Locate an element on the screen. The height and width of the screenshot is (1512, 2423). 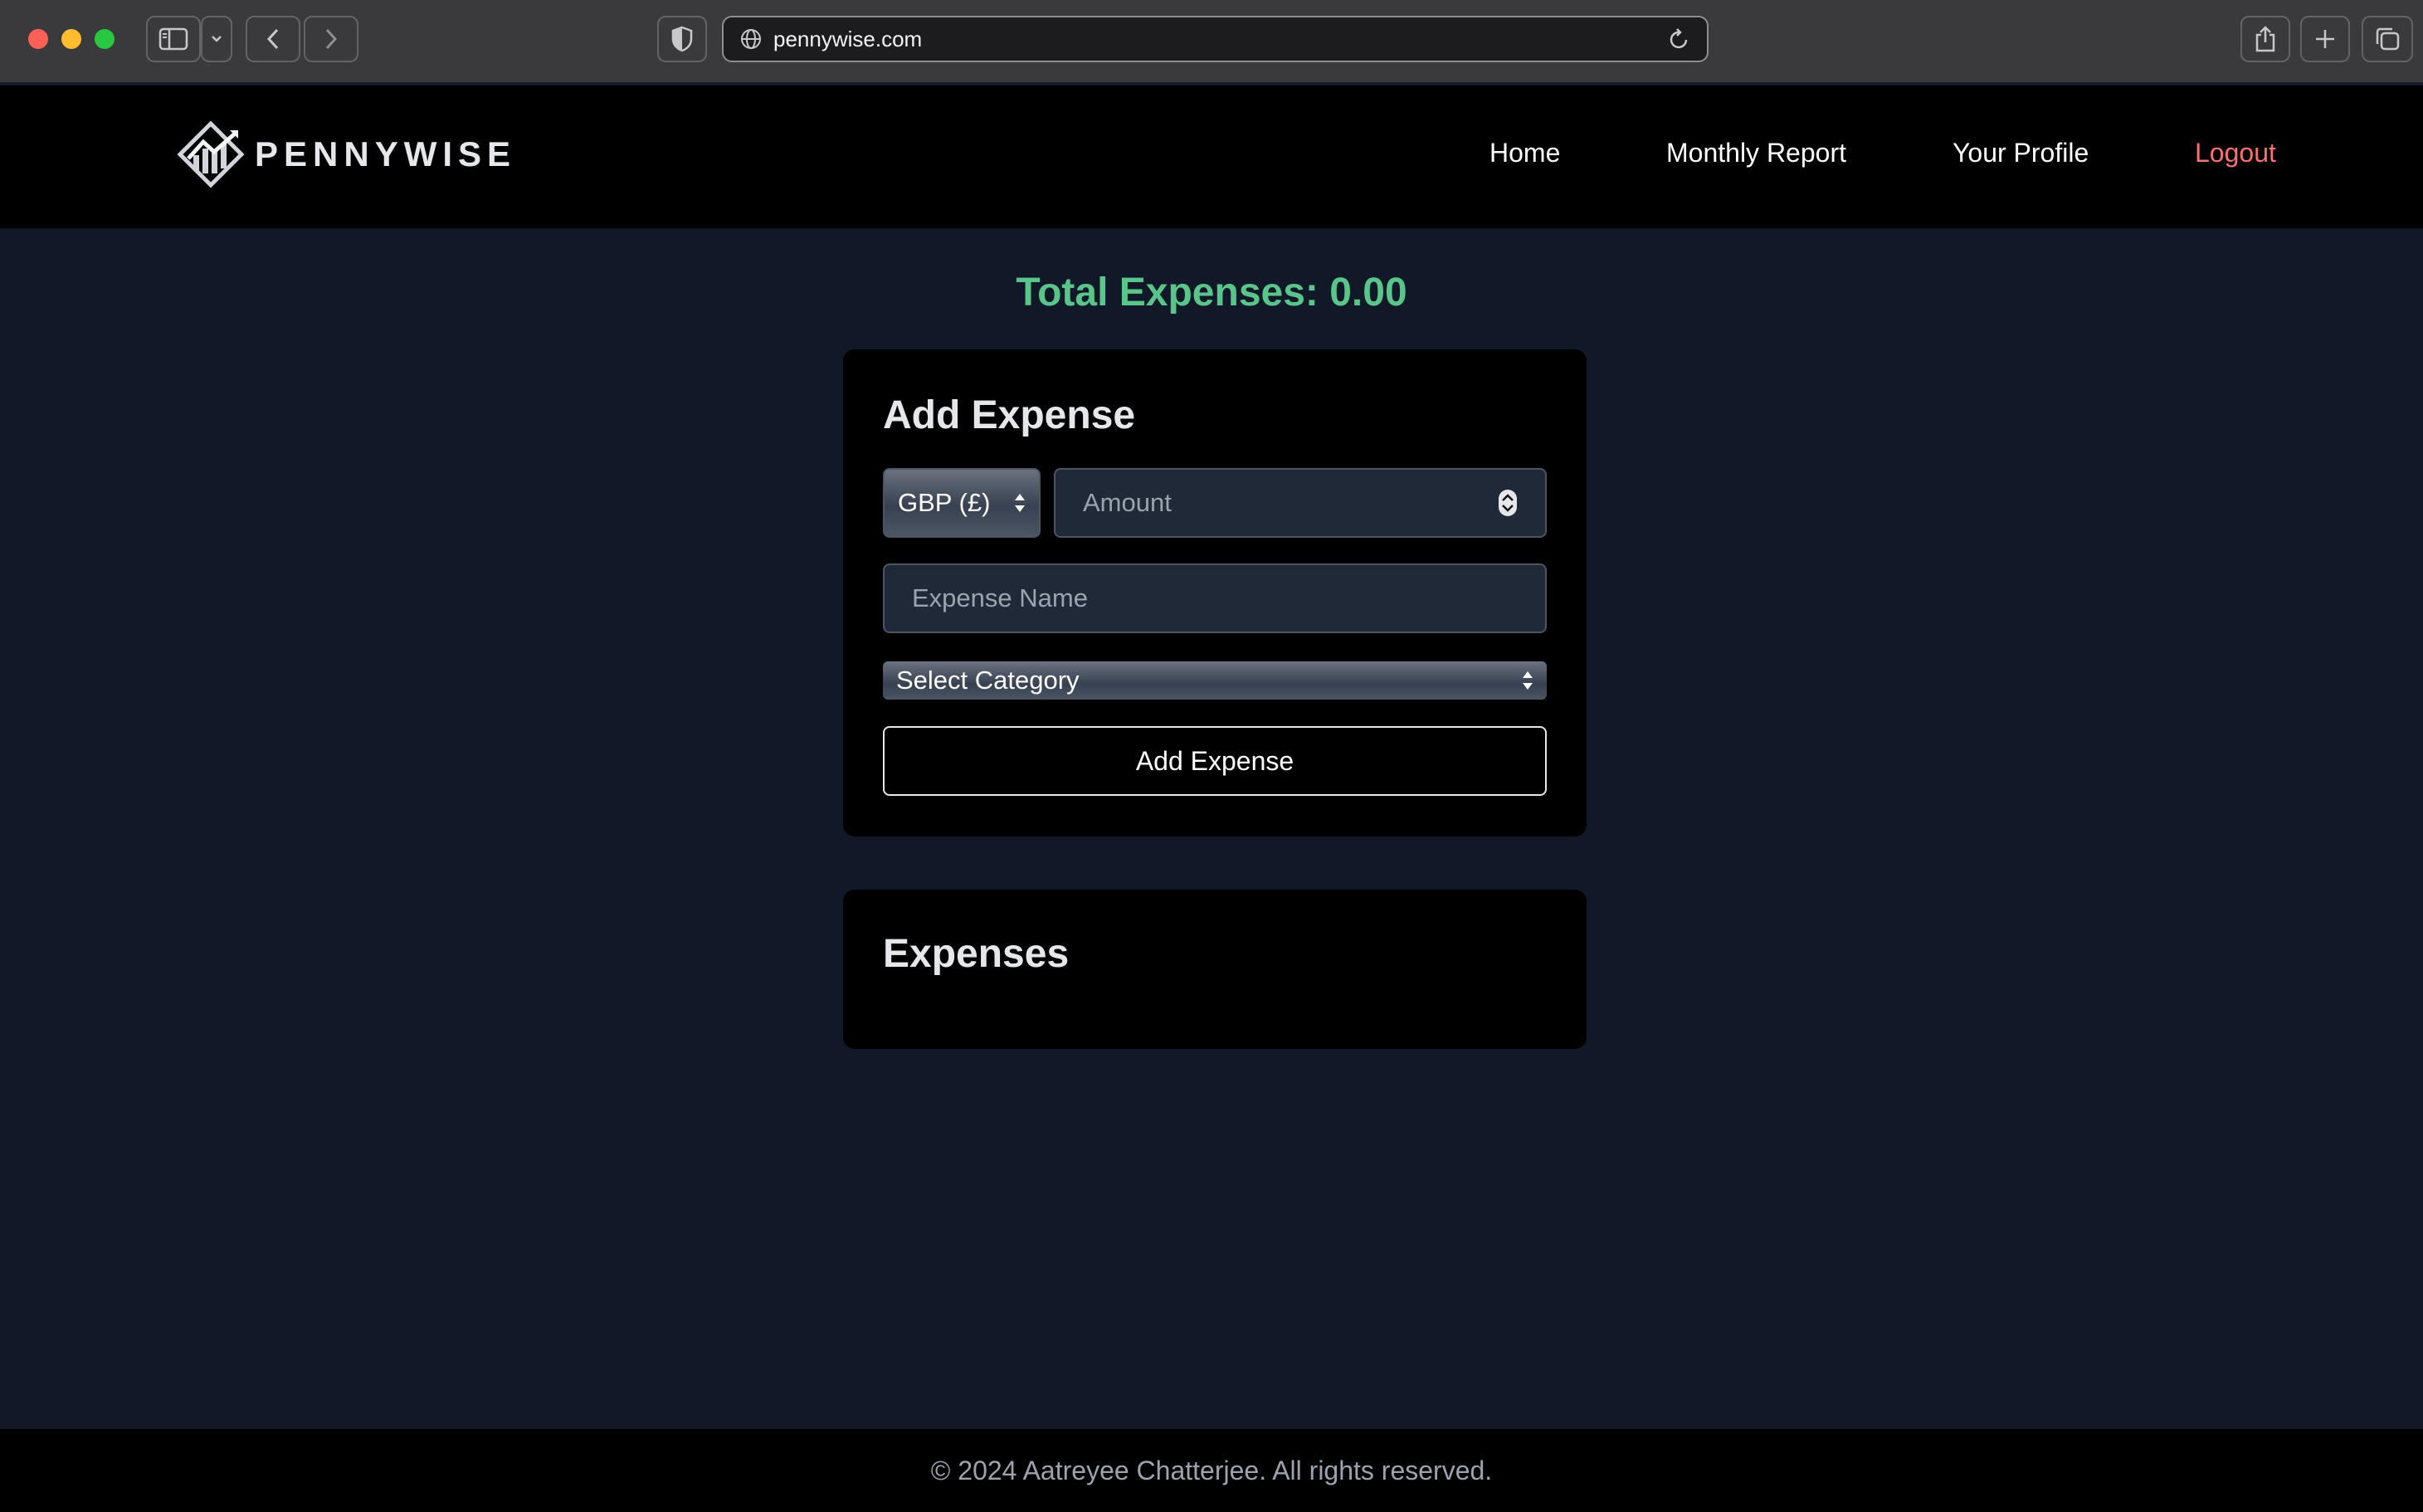
shield-icon is located at coordinates (682, 39).